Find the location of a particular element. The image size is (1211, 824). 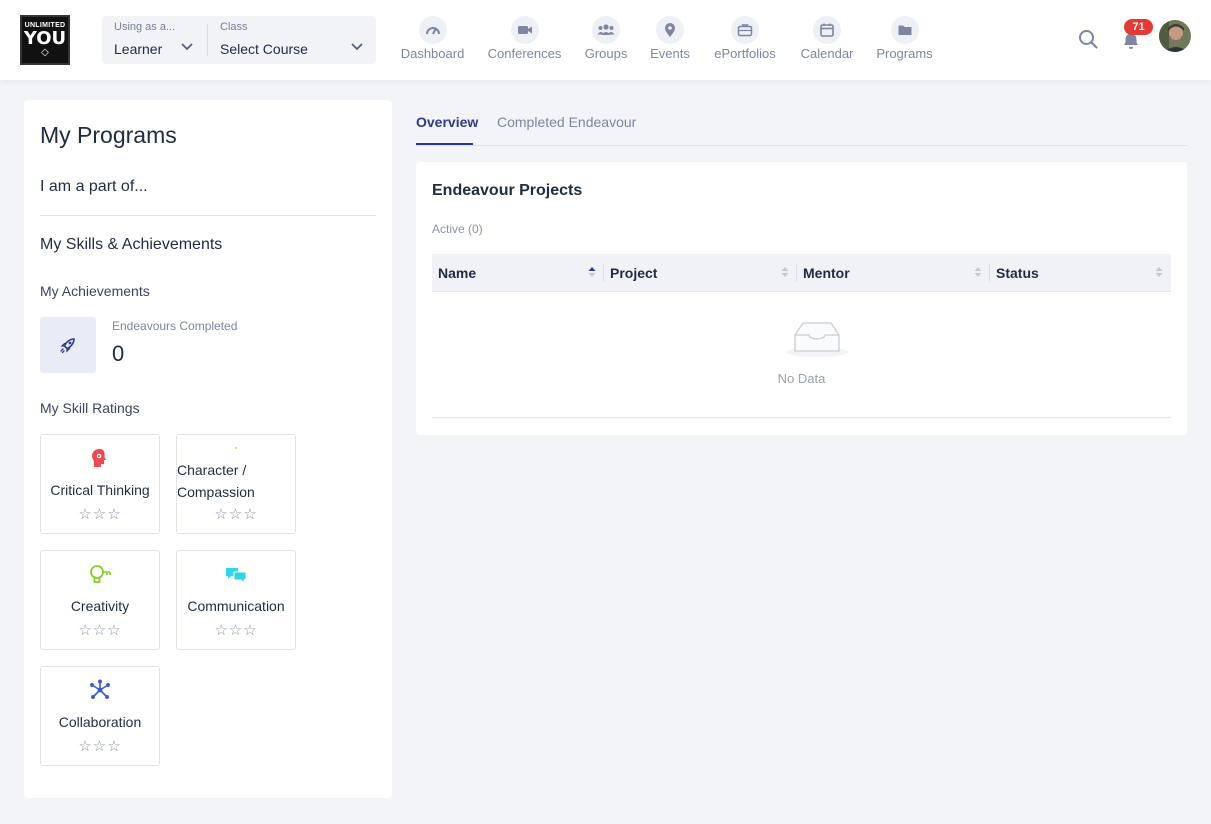

nav-conferences: Conferences is located at coordinates (524, 41).